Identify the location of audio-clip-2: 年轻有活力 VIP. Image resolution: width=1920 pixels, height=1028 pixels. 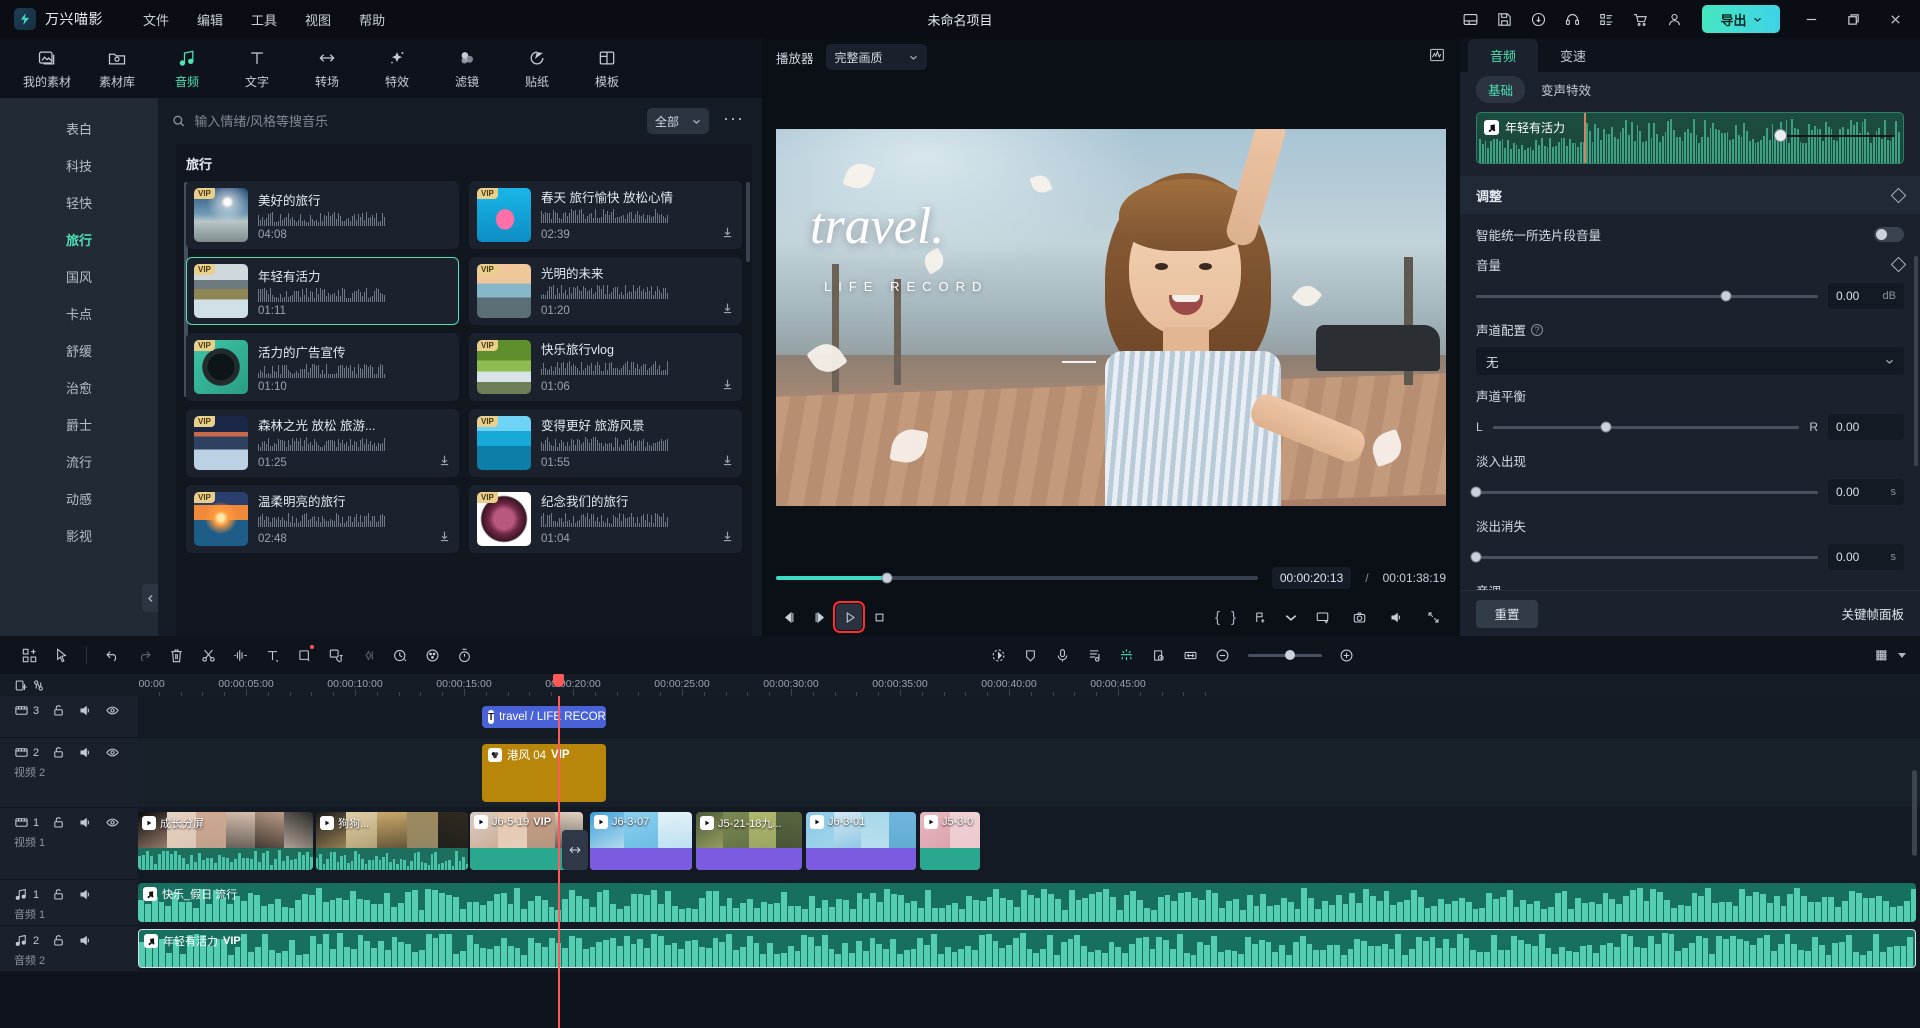
(1027, 948).